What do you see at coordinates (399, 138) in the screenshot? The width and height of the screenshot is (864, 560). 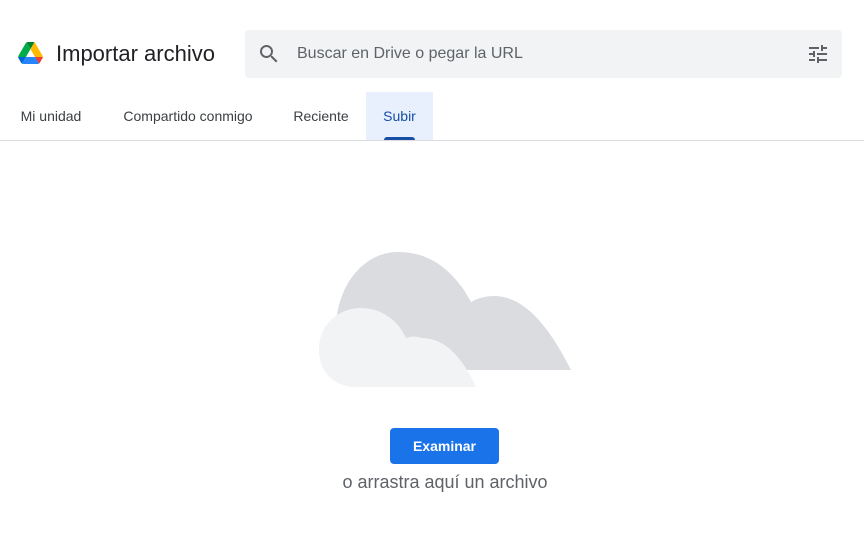 I see `active-tab-indicator` at bounding box center [399, 138].